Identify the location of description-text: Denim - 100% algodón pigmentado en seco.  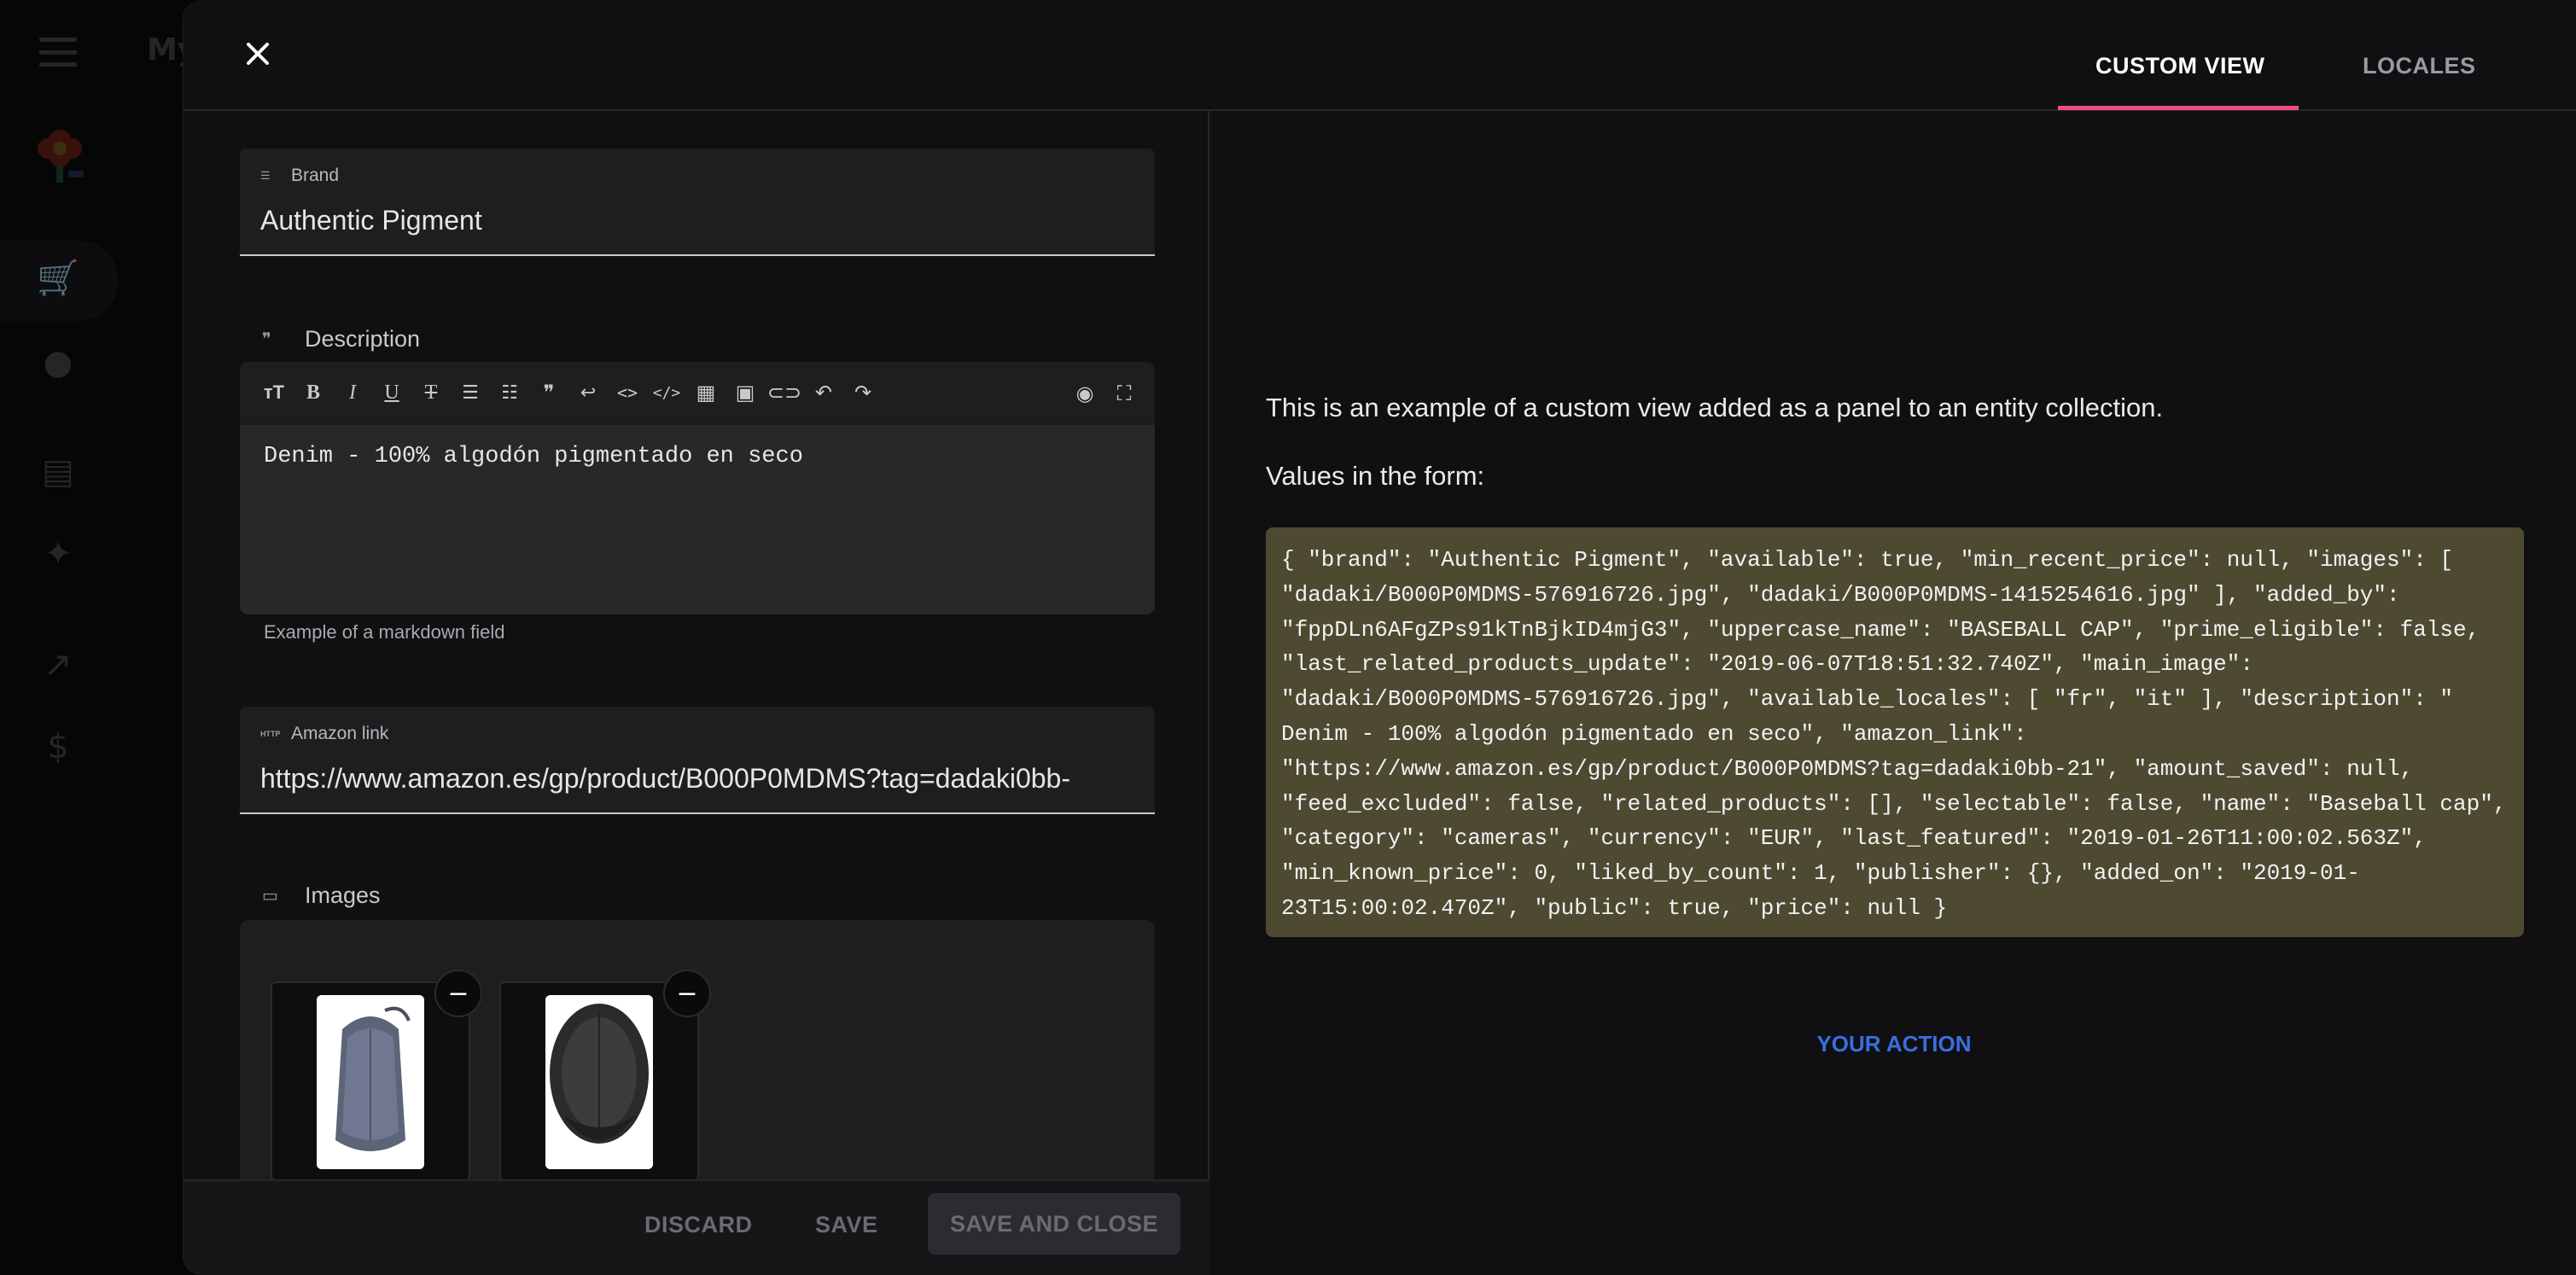
(533, 457).